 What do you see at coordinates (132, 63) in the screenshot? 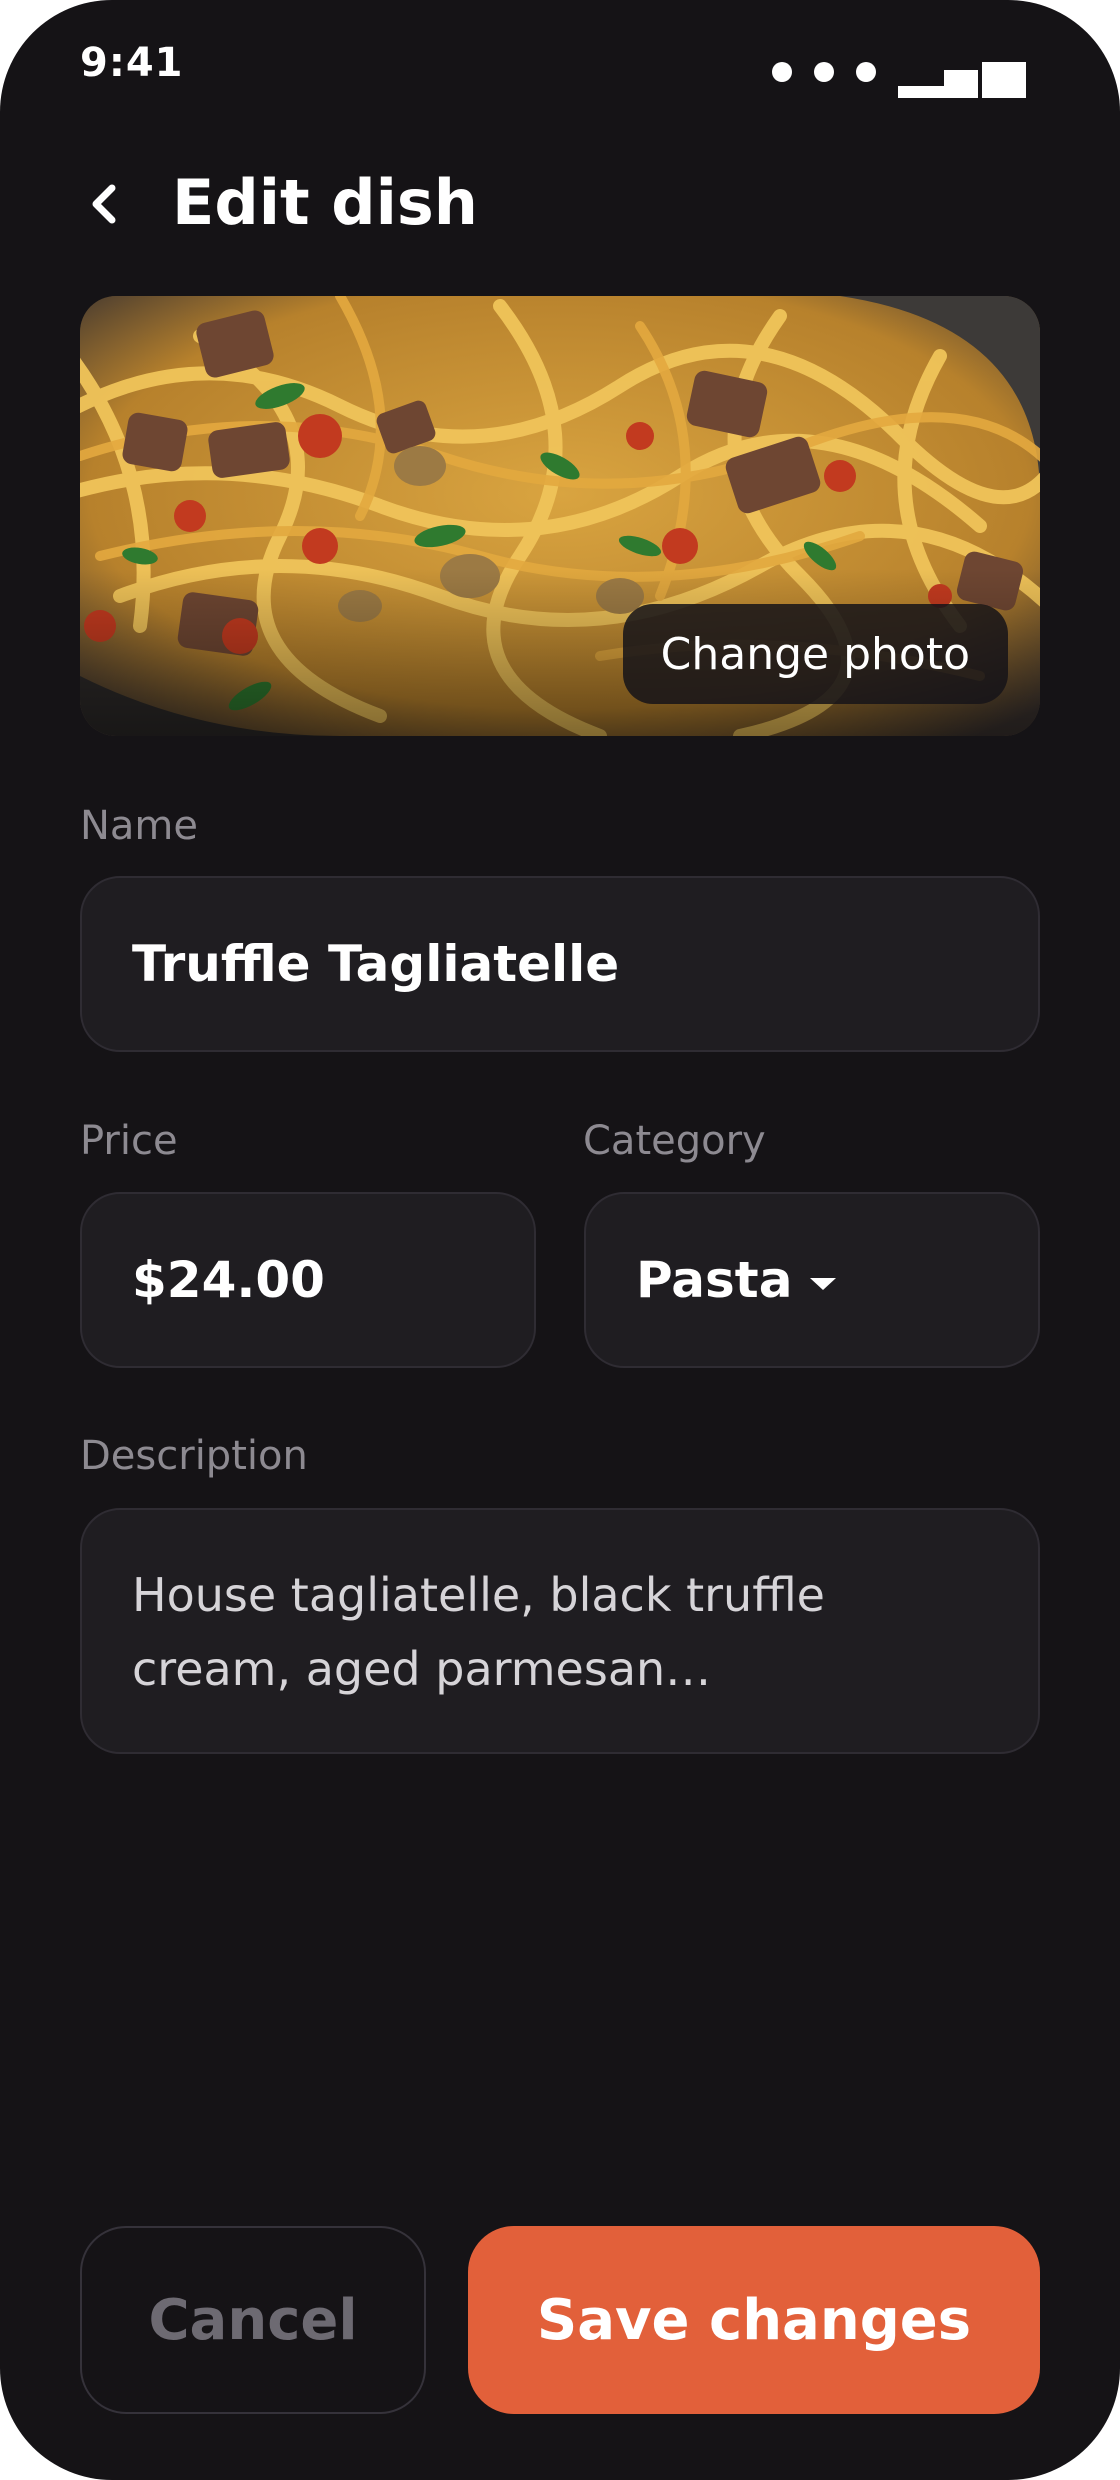
I see `status-time: 9:41` at bounding box center [132, 63].